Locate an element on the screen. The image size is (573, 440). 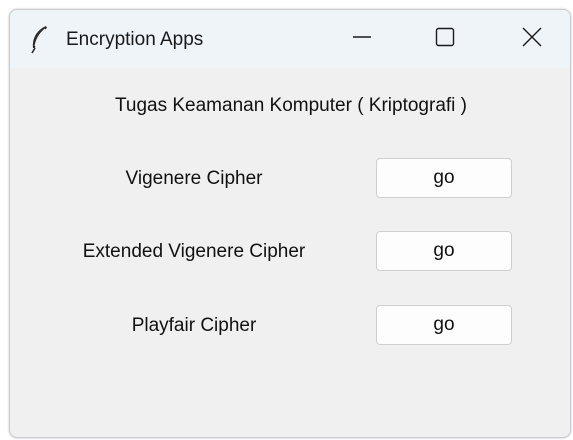
minimize-icon is located at coordinates (362, 39).